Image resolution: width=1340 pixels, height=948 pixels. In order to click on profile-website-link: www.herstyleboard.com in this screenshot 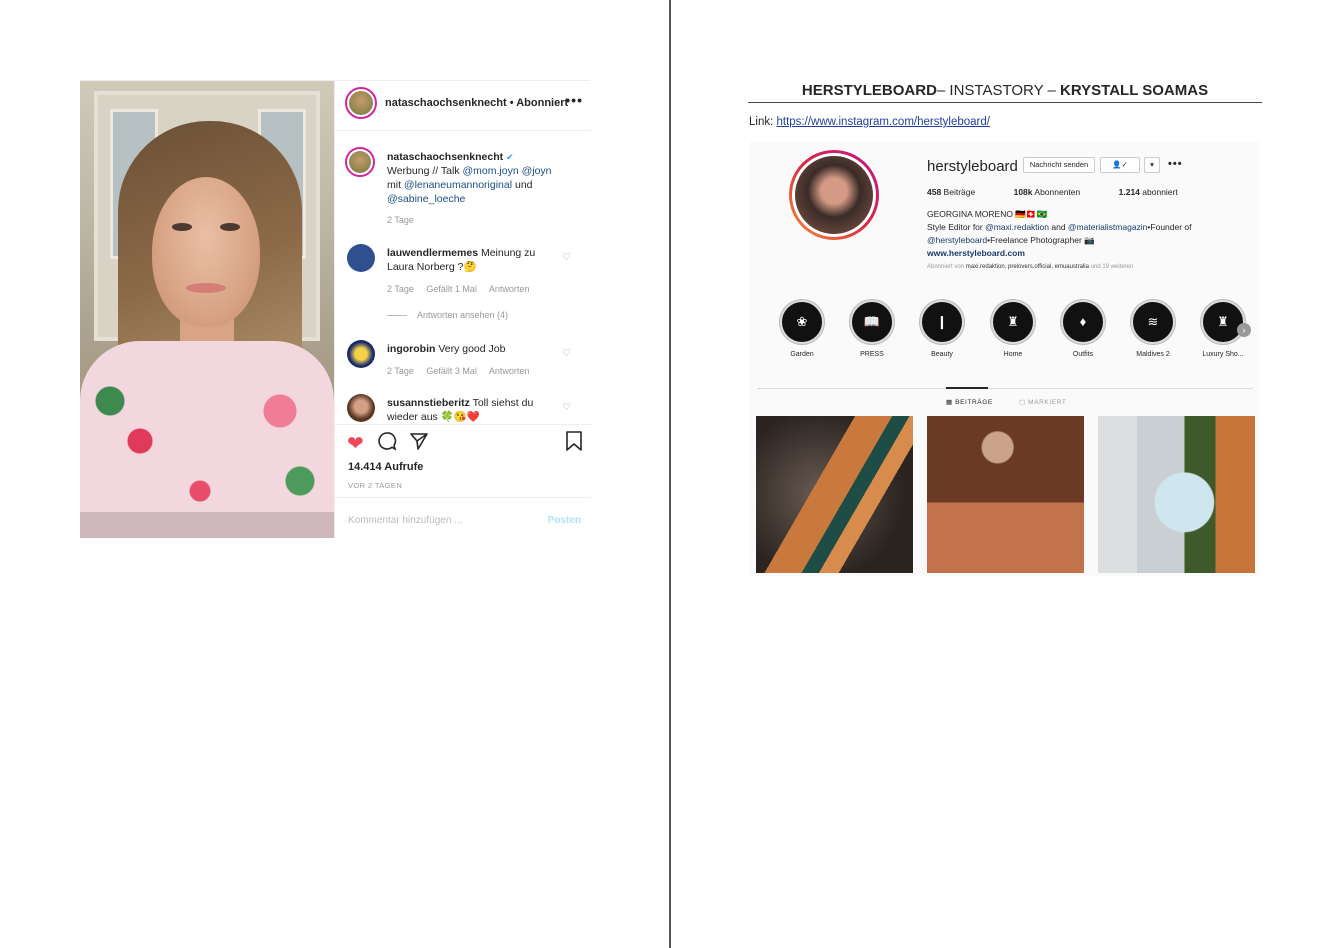, I will do `click(1072, 253)`.